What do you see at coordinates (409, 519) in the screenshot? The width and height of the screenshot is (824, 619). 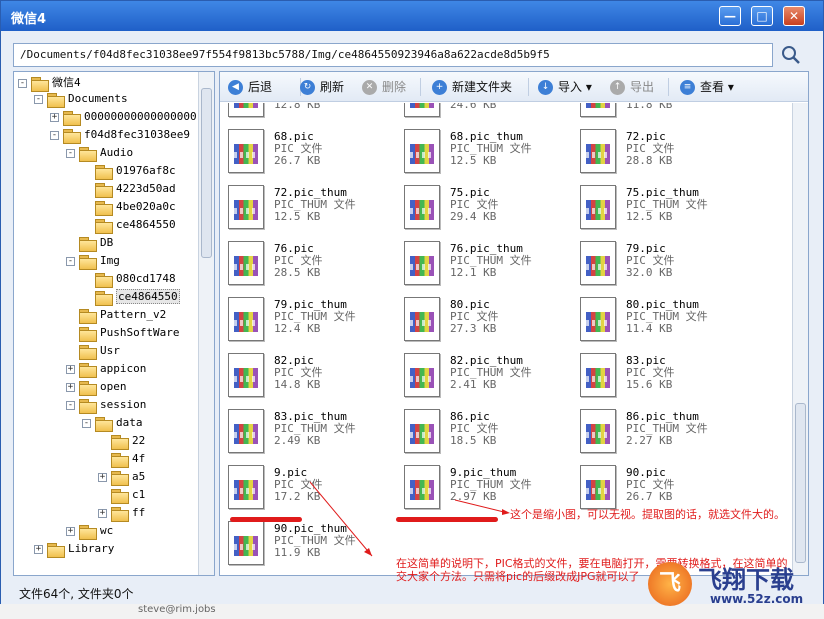 I see `arrow-annotations` at bounding box center [409, 519].